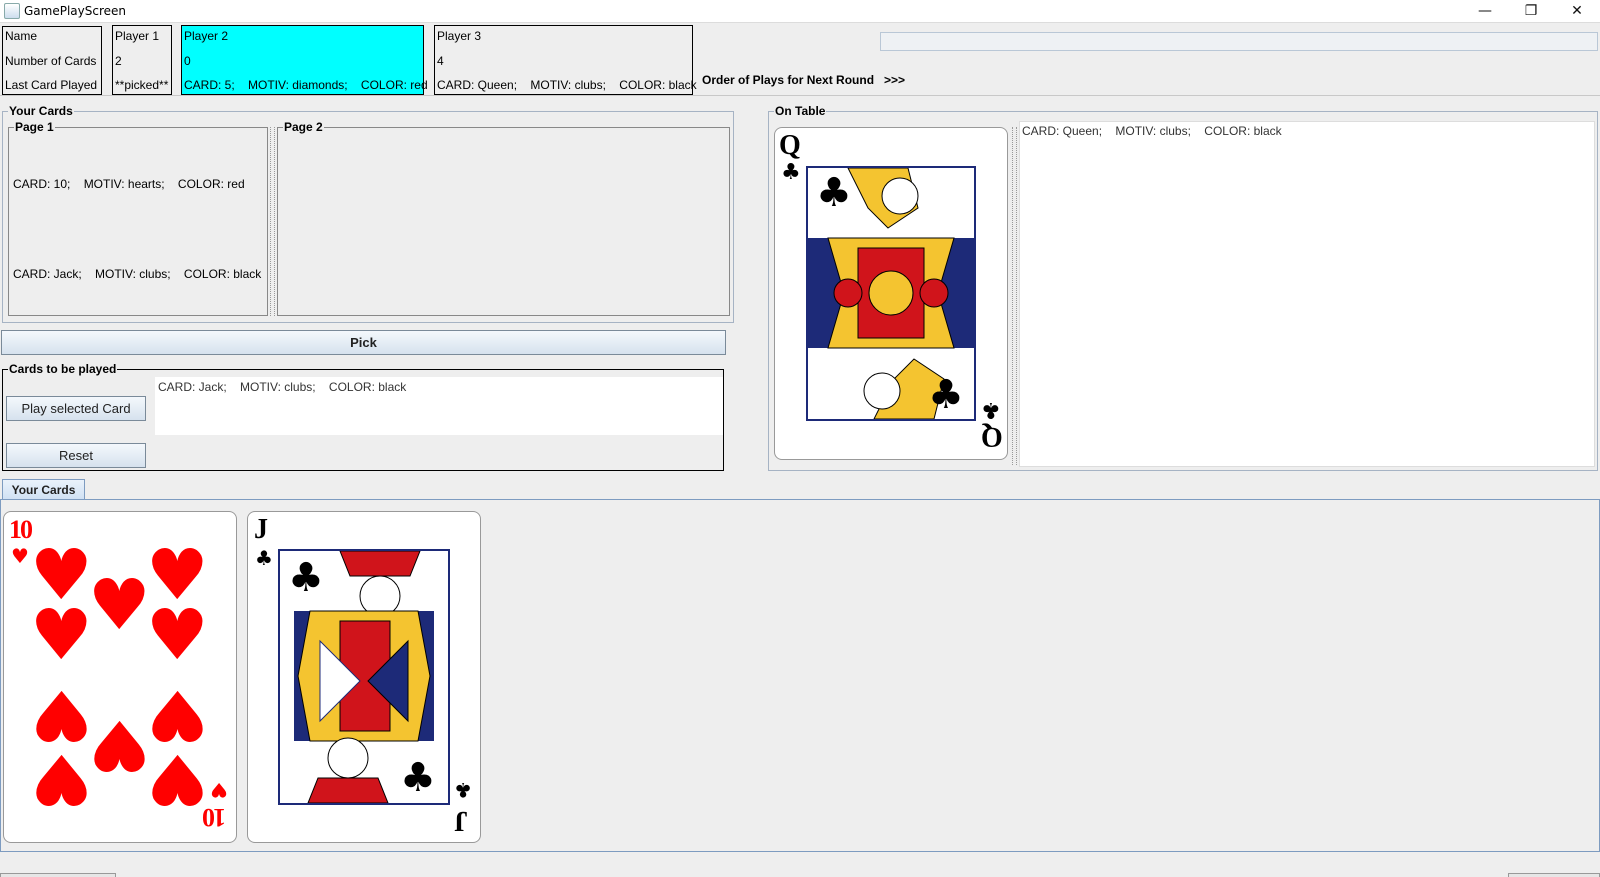 The image size is (1600, 877). I want to click on title-bar: GamePlayScreen — ❐ ✕, so click(800, 11).